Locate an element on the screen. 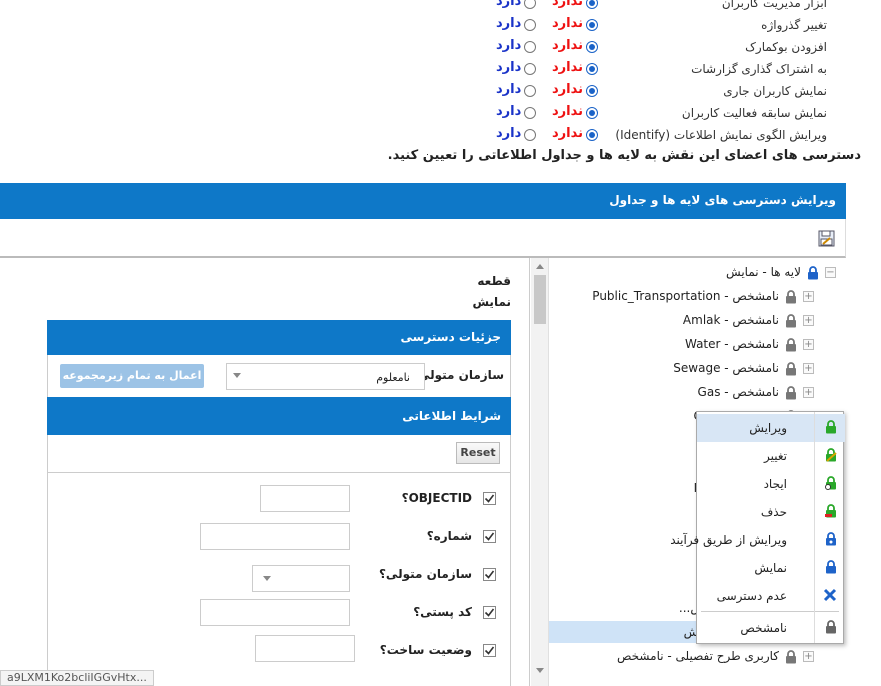 The image size is (881, 686). context-menu-label: حذف is located at coordinates (773, 512).